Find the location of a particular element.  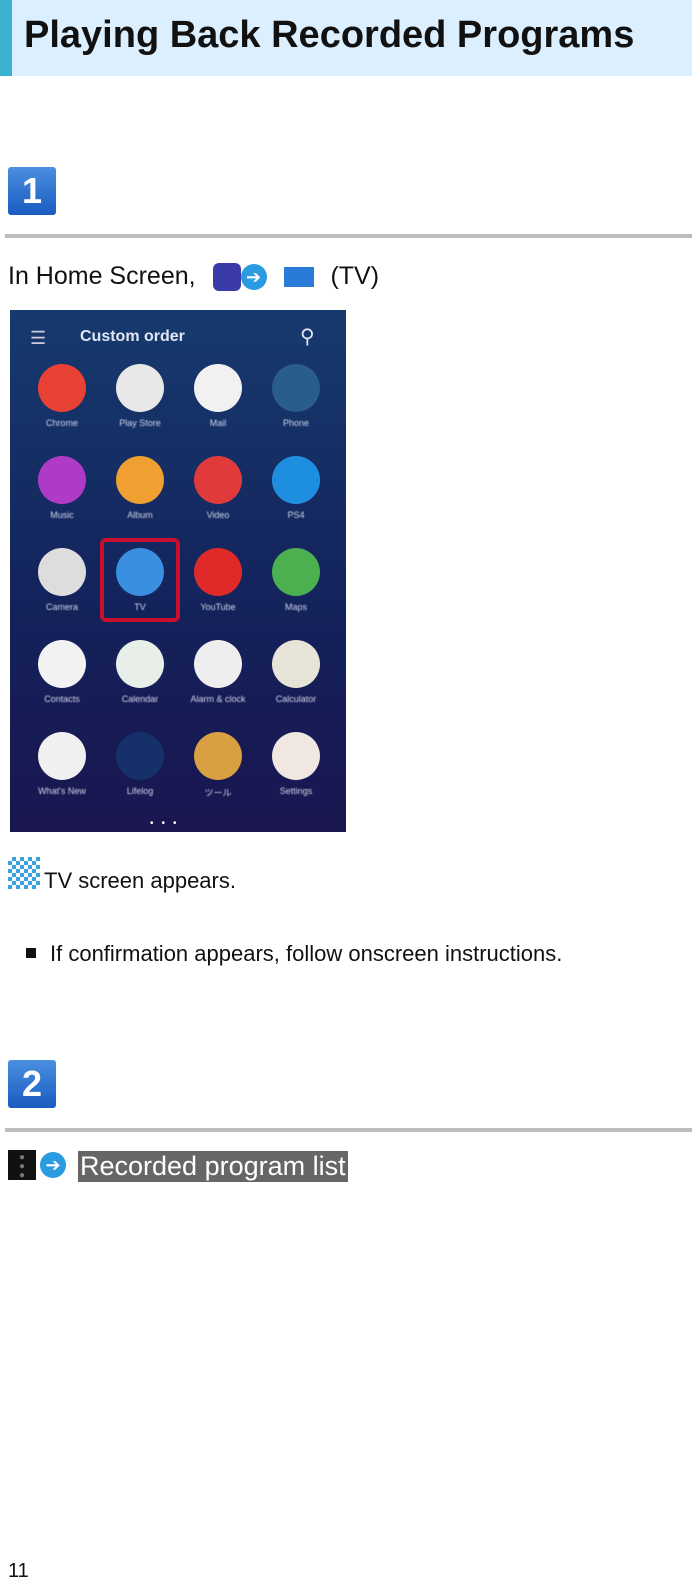

app-icon: ツール is located at coordinates (218, 773).